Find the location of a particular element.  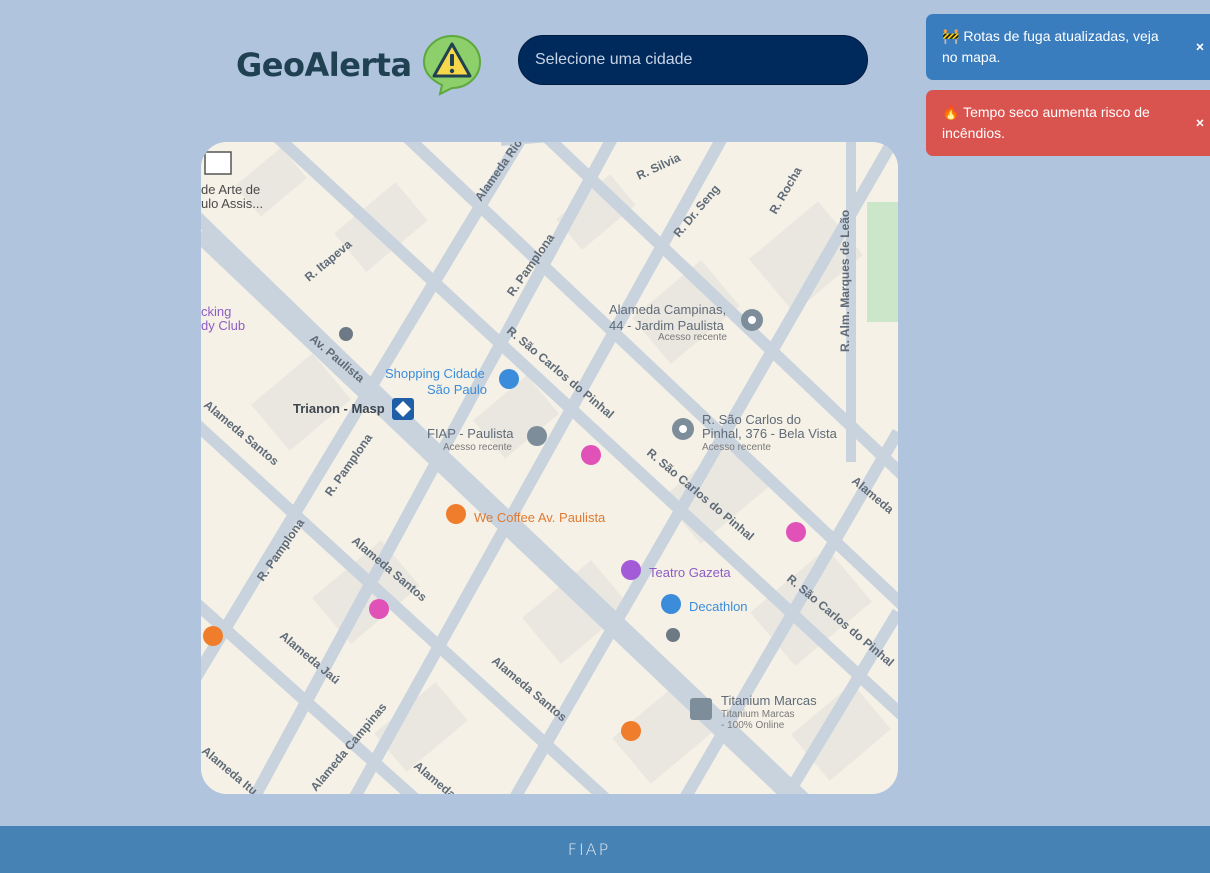

place-label: Teatro Gazeta is located at coordinates (690, 572).